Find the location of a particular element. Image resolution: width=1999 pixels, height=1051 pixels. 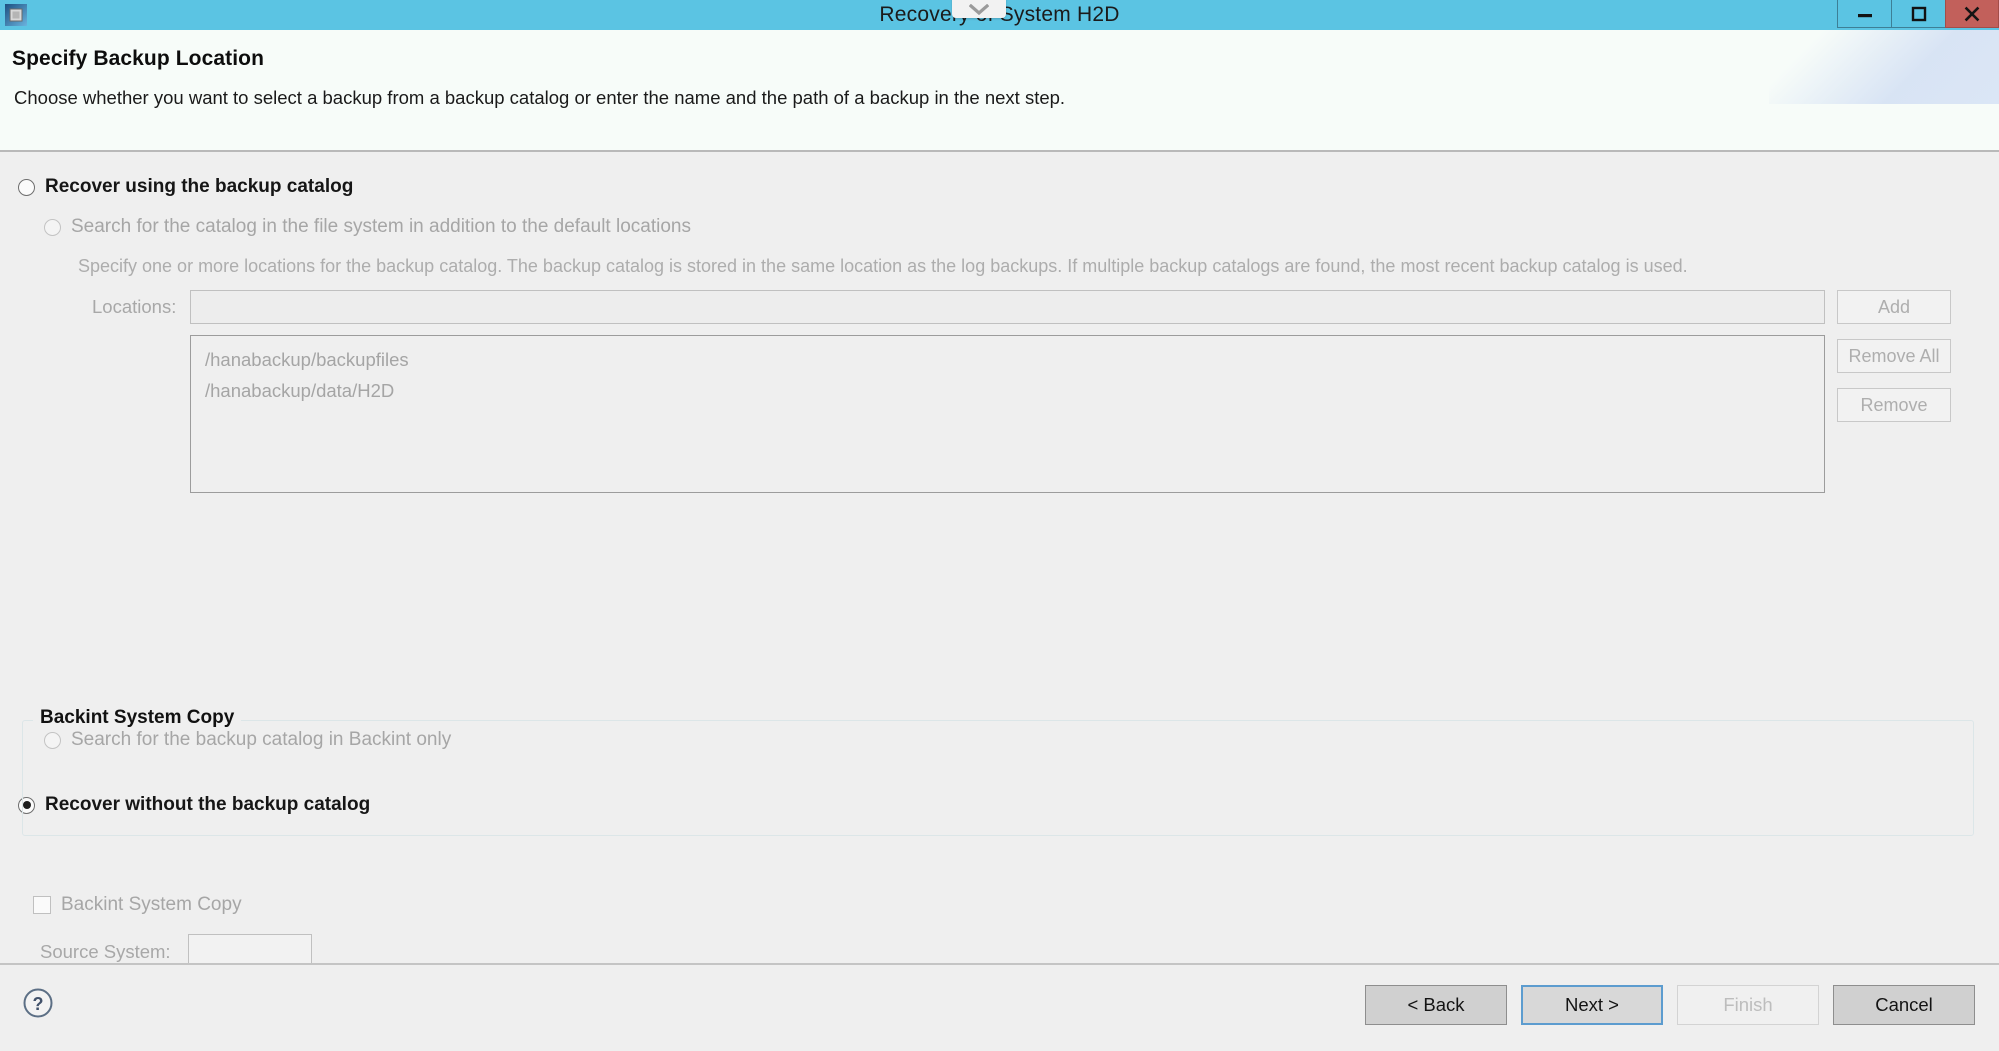

help-question-icon: ? is located at coordinates (38, 1003).